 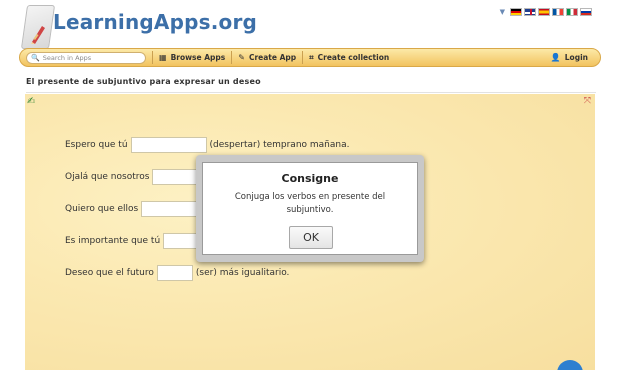 I want to click on create-collection-link: ⌗ Create collection, so click(x=349, y=58).